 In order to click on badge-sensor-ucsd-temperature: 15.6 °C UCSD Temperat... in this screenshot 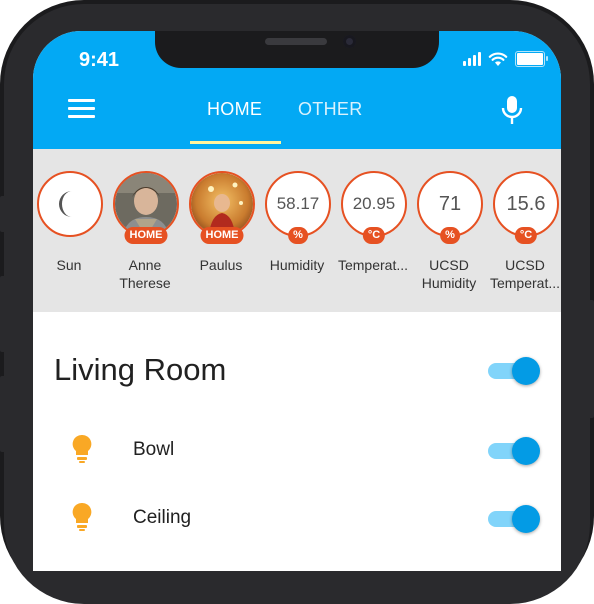, I will do `click(524, 231)`.